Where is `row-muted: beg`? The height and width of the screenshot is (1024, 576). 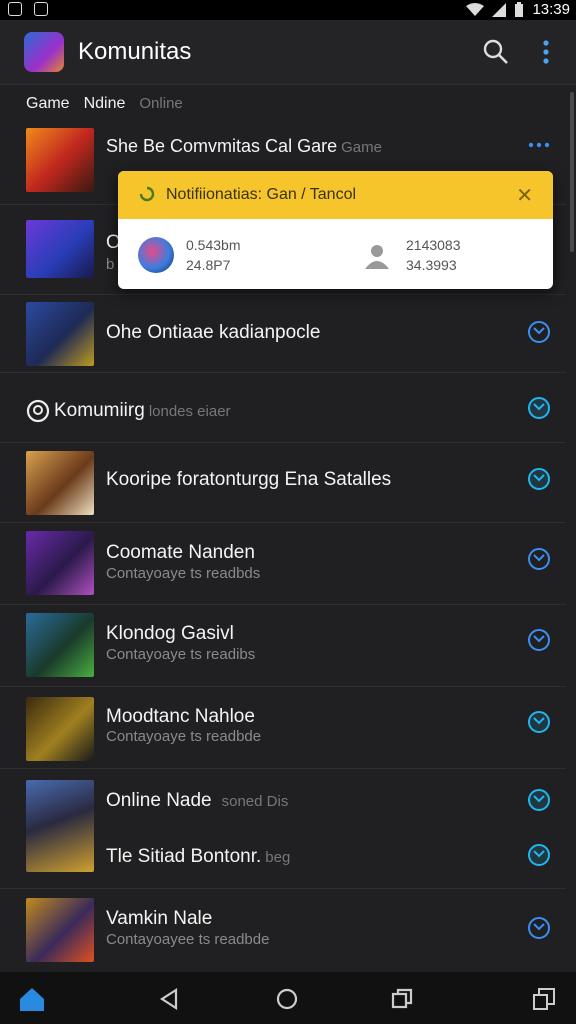 row-muted: beg is located at coordinates (278, 857).